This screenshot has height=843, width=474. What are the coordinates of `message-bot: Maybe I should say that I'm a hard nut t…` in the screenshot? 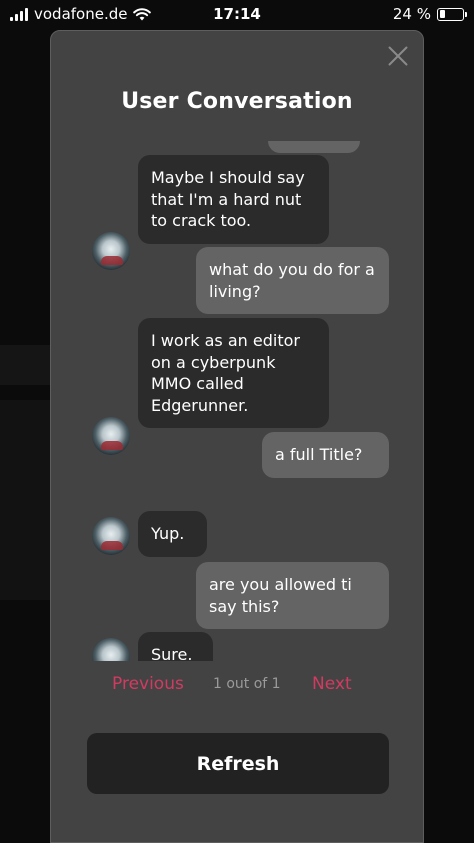 It's located at (233, 199).